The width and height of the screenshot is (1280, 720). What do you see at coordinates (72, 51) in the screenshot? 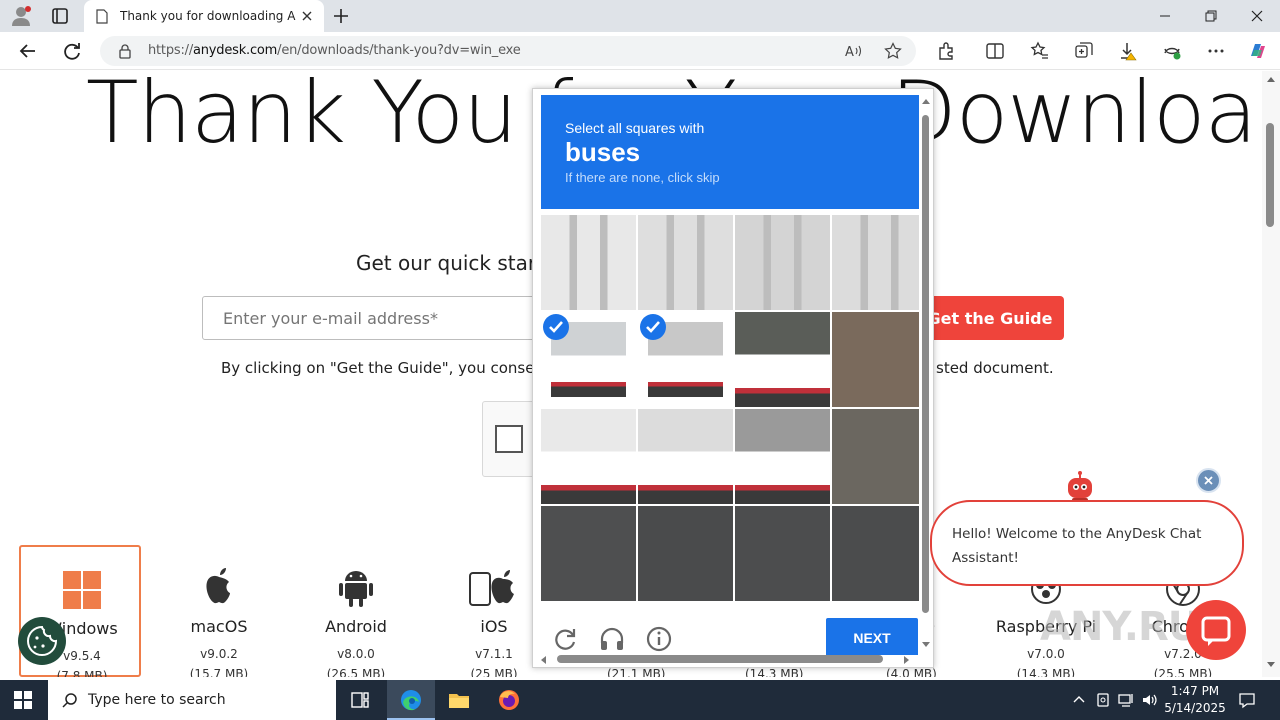
I see `refresh-icon` at bounding box center [72, 51].